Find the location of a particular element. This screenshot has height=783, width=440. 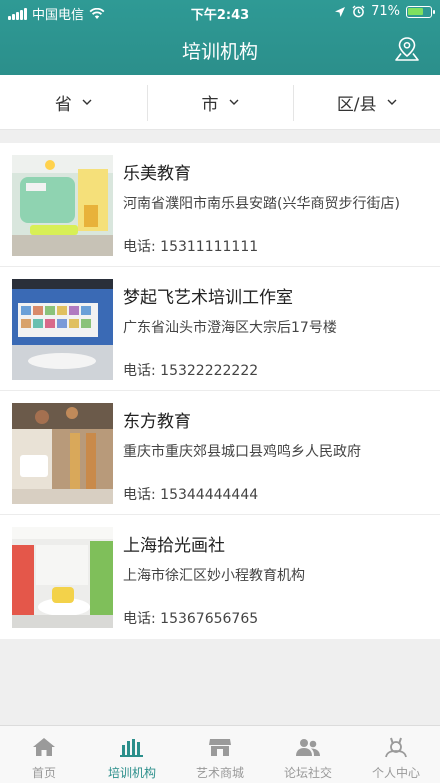

tab-institutions-label: 培训机构 is located at coordinates (131, 773).